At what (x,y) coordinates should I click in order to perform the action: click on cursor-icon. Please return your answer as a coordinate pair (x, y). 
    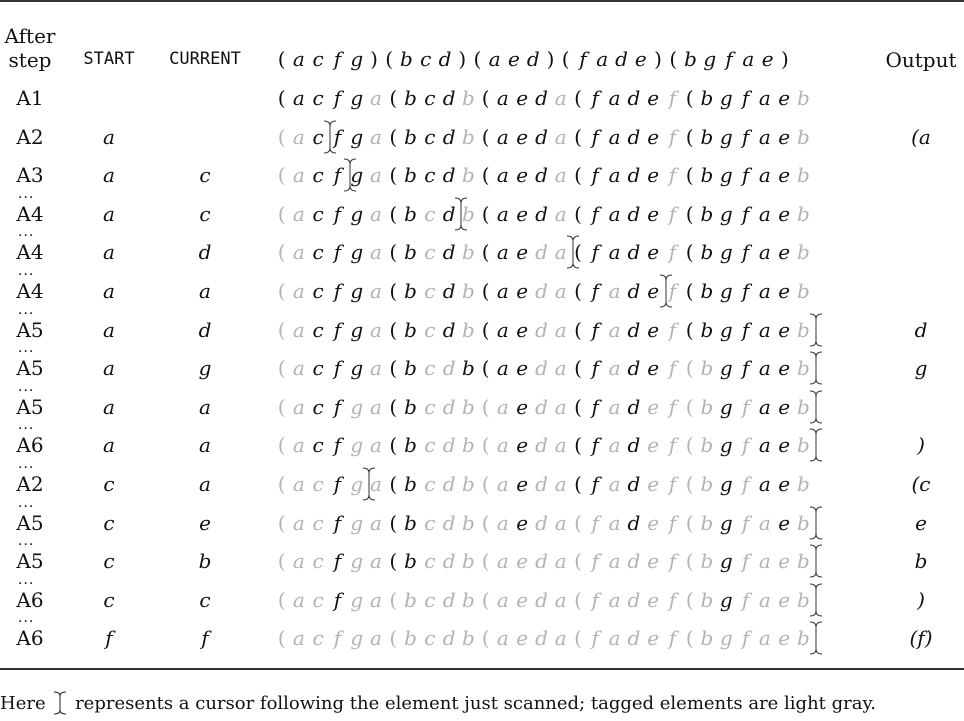
    Looking at the image, I should click on (816, 445).